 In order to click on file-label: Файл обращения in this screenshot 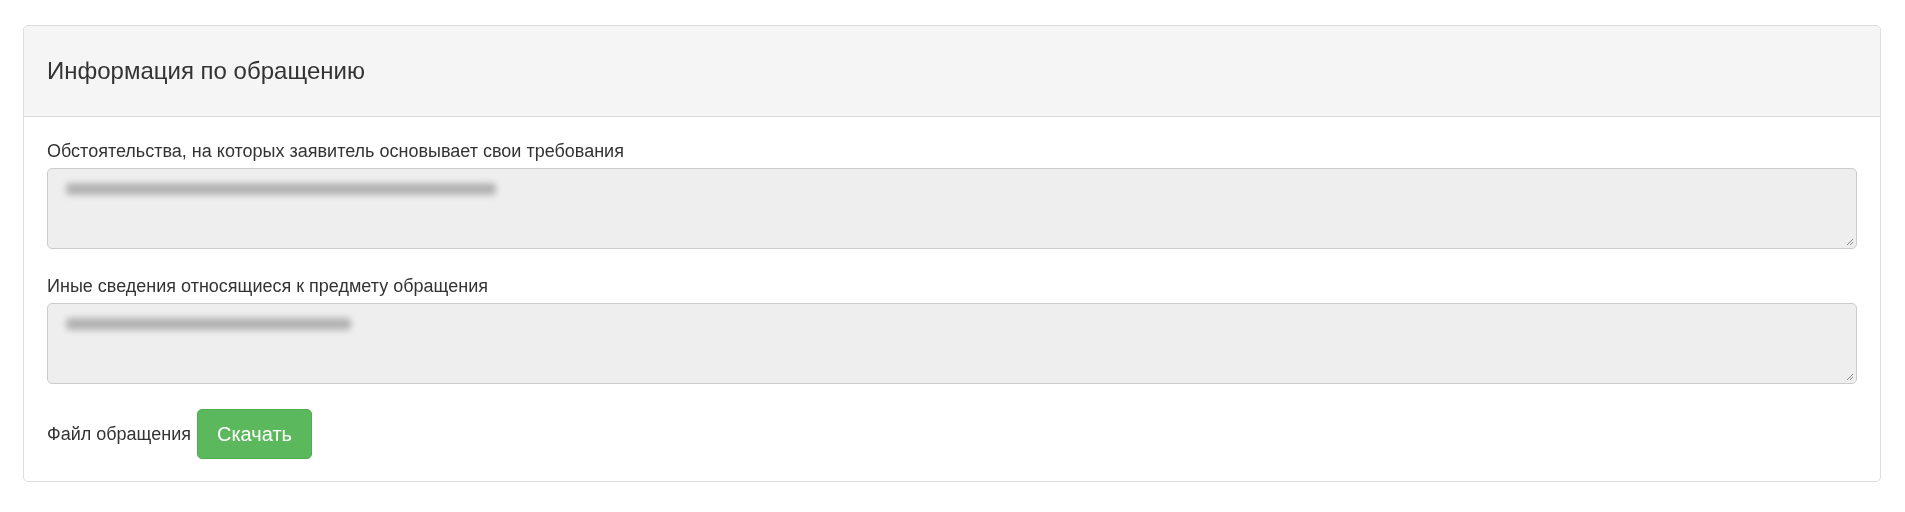, I will do `click(119, 434)`.